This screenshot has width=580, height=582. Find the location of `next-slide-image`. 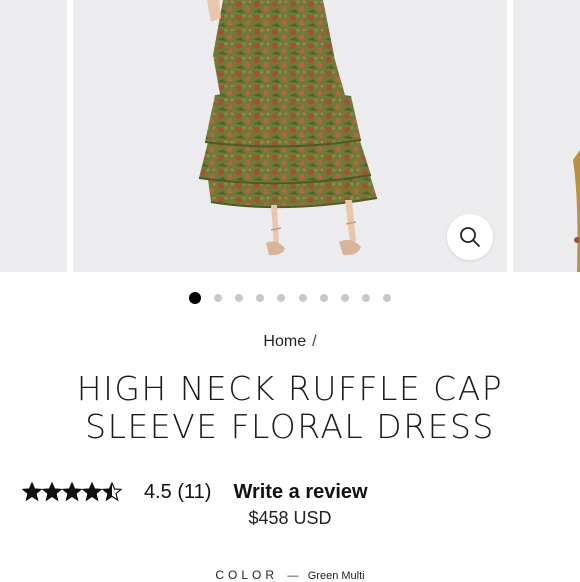

next-slide-image is located at coordinates (546, 136).